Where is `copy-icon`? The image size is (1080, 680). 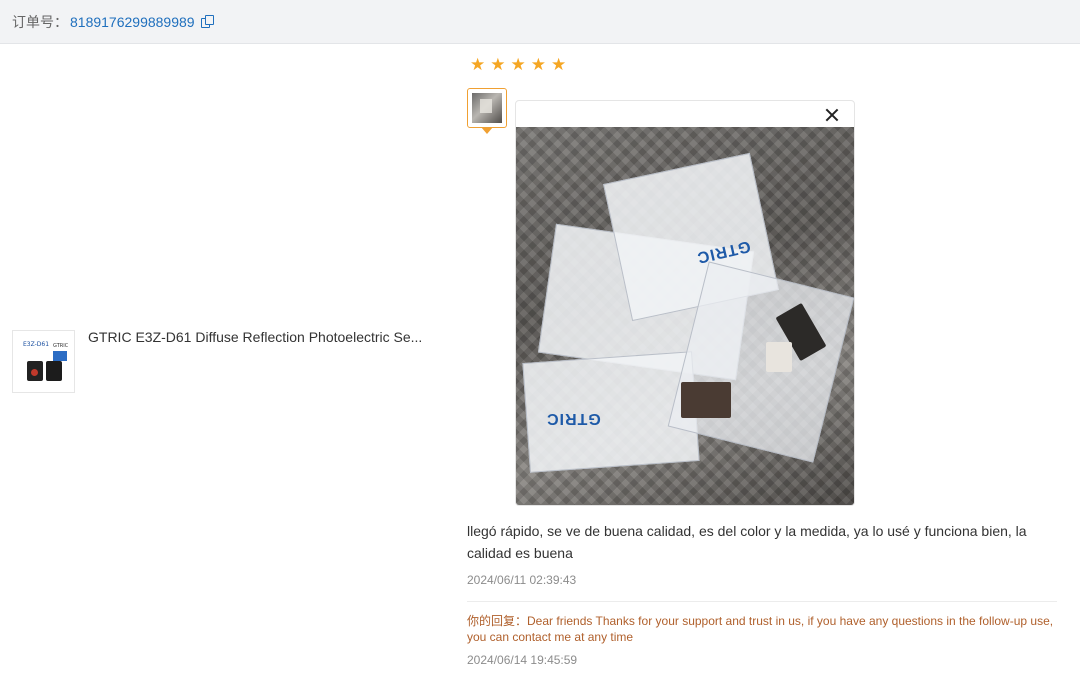 copy-icon is located at coordinates (207, 21).